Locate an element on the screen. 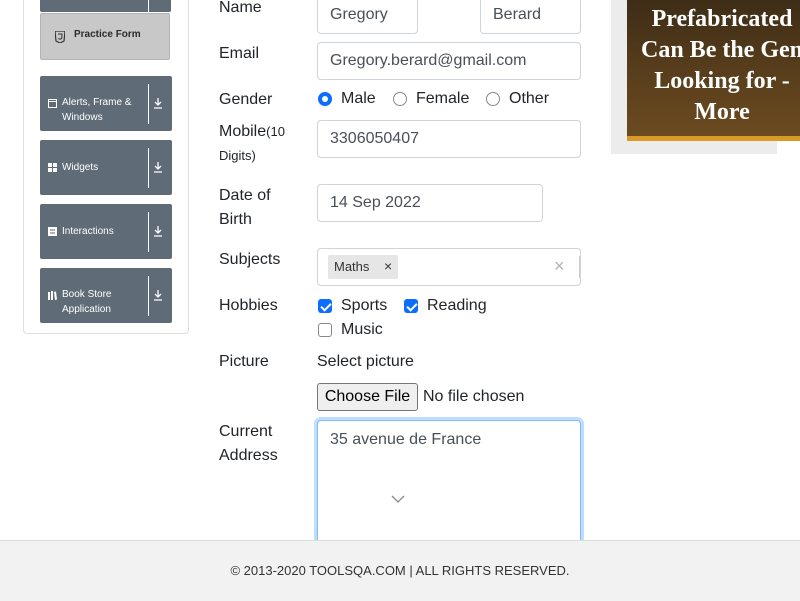 This screenshot has height=601, width=800. ad-line: Looking for - is located at coordinates (722, 81).